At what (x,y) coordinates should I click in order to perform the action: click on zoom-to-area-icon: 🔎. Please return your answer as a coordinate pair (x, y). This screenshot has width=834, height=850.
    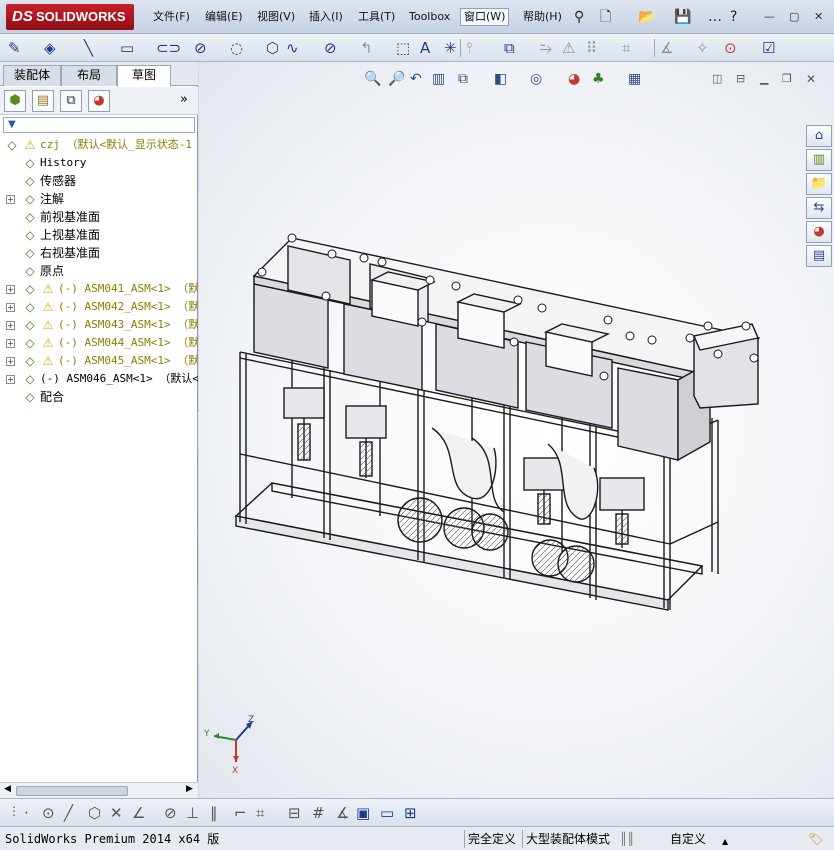
    Looking at the image, I should click on (396, 79).